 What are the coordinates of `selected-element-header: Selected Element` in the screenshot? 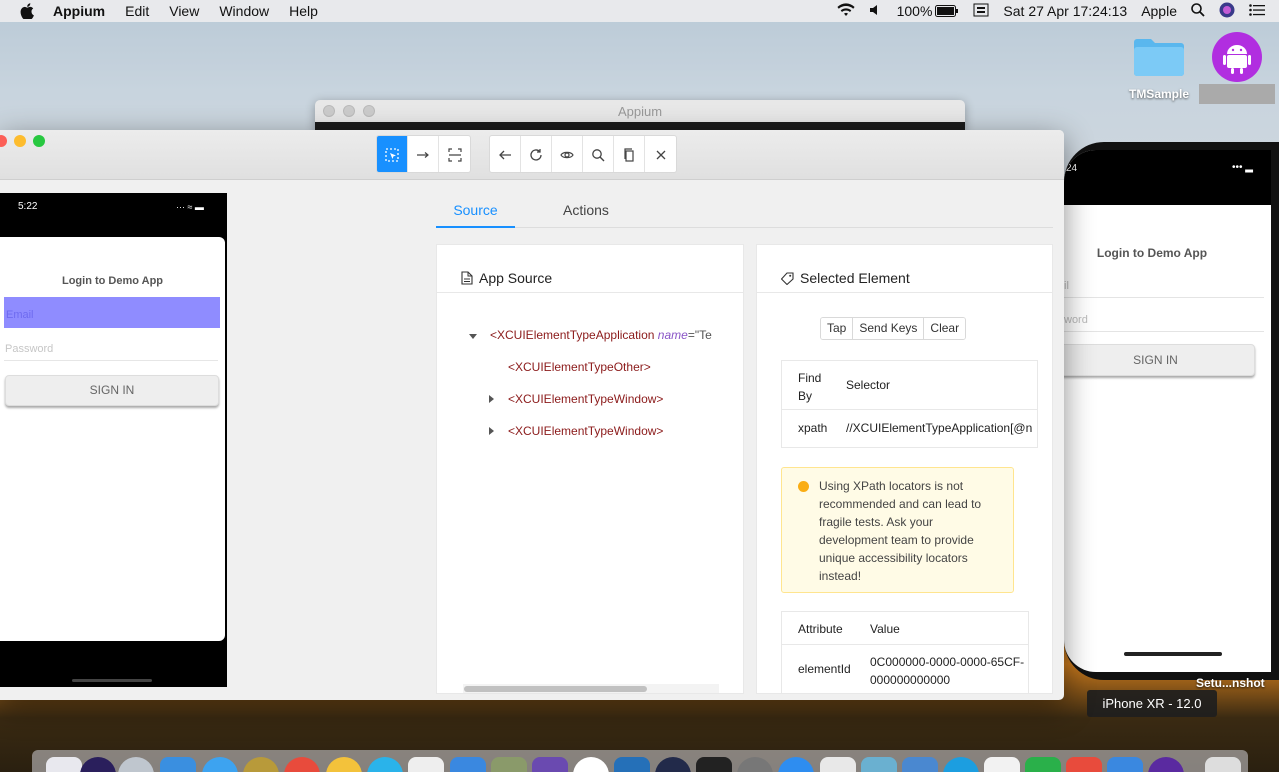 It's located at (904, 269).